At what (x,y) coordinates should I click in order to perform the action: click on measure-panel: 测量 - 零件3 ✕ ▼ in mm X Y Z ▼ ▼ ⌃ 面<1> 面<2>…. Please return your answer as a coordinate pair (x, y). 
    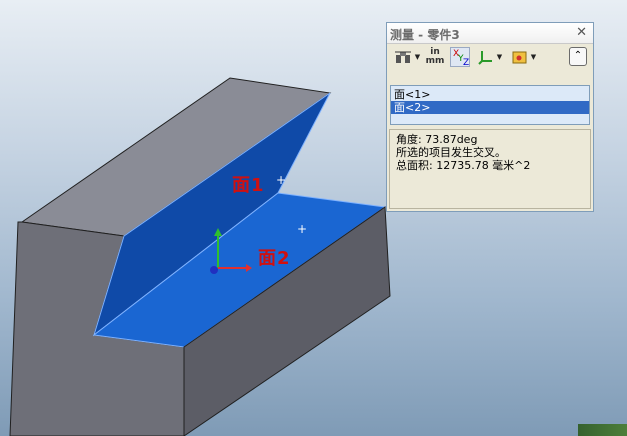
    Looking at the image, I should click on (490, 117).